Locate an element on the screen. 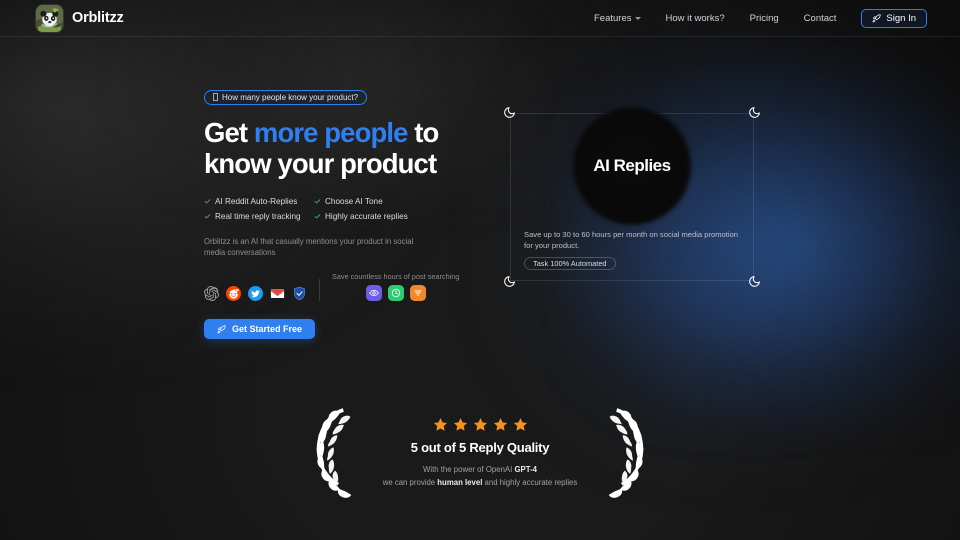  feature-item: Highly accurate replies is located at coordinates (404, 216).